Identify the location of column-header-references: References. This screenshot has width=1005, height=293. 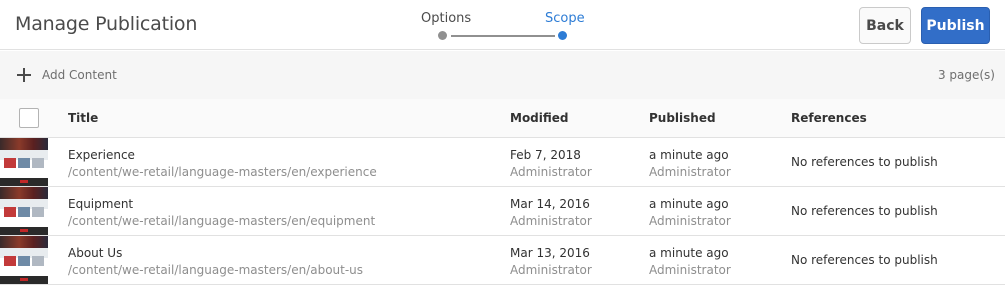
(829, 118).